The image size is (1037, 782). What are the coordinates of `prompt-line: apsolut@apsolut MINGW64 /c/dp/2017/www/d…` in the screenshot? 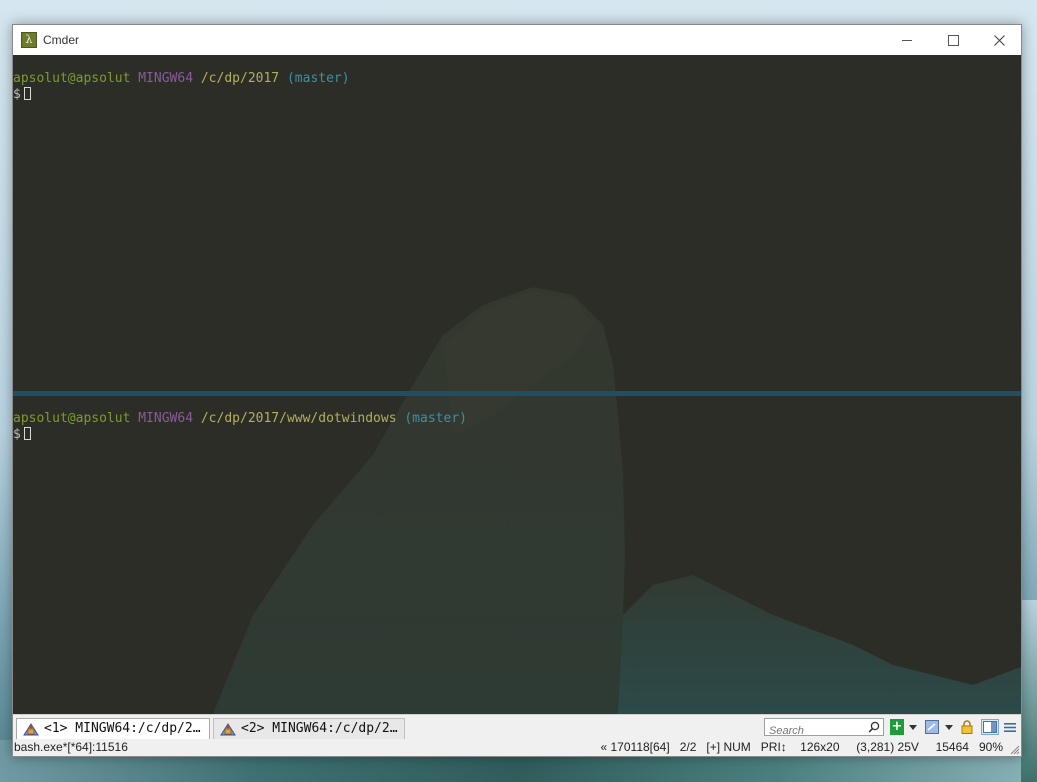 It's located at (517, 419).